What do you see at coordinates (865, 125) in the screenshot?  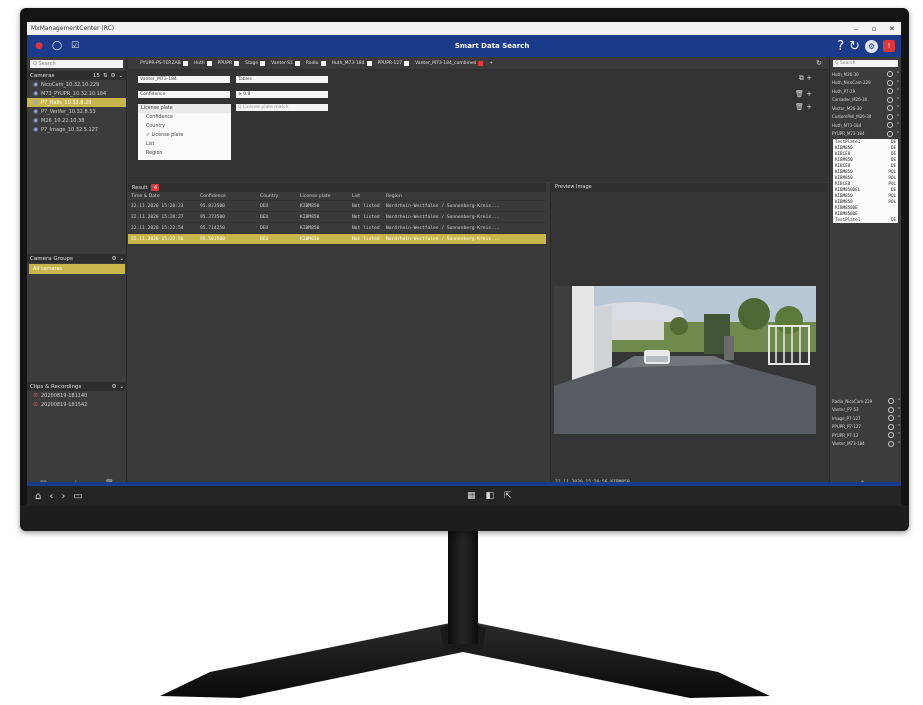 I see `right-camera-item: Huth_M73-184 ⌃` at bounding box center [865, 125].